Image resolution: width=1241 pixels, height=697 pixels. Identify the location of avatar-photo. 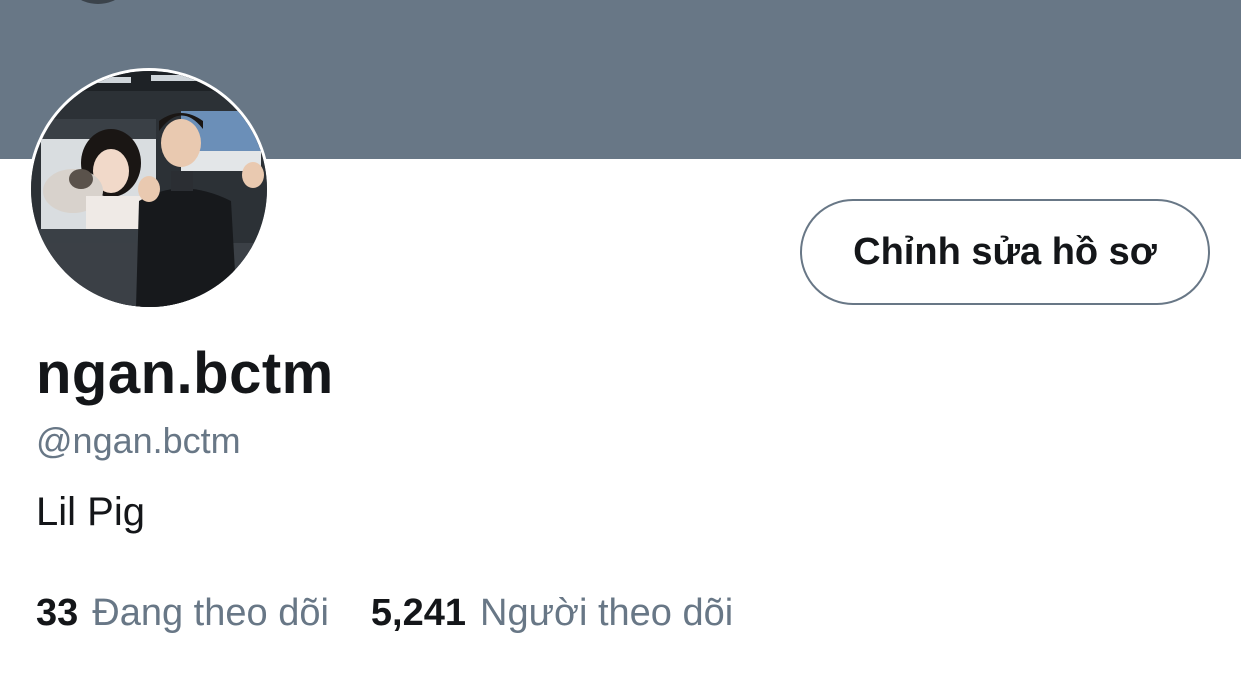
(149, 189).